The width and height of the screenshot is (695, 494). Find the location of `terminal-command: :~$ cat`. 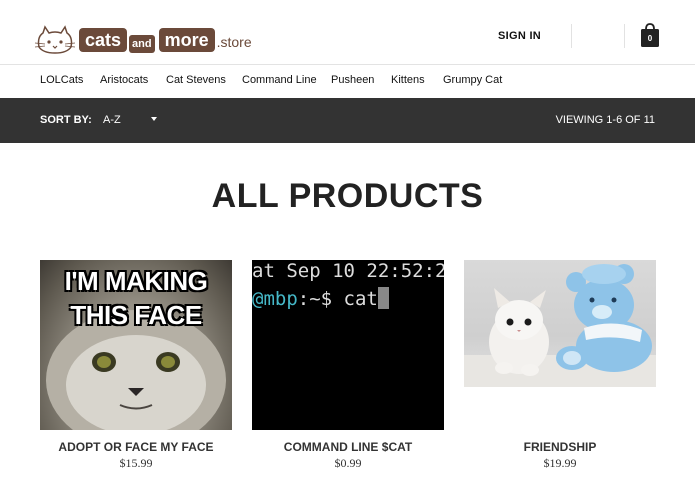

terminal-command: :~$ cat is located at coordinates (337, 299).